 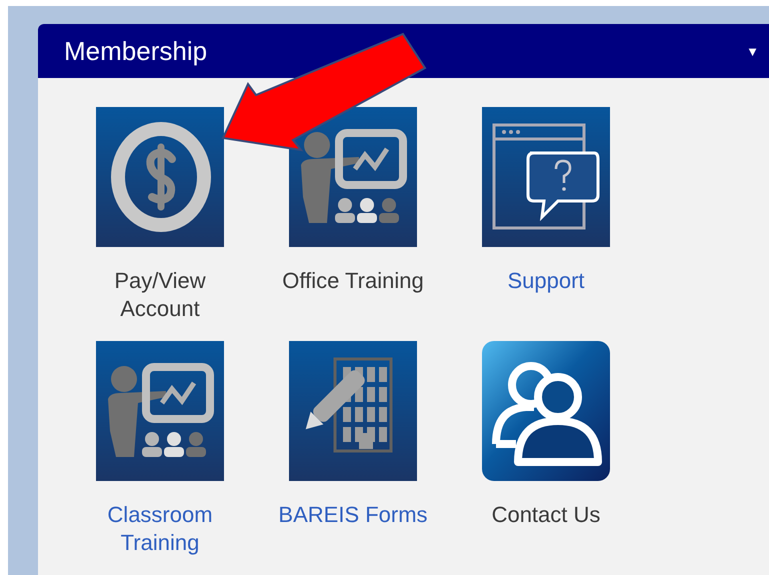 What do you see at coordinates (353, 281) in the screenshot?
I see `tile-label: Office Training` at bounding box center [353, 281].